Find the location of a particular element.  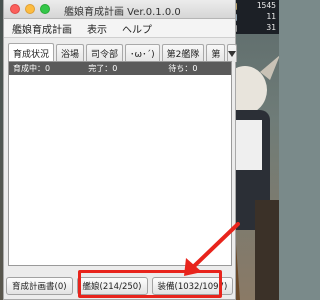

menu-bar: 艦娘育成計画 表示 ヘルプ is located at coordinates (119, 28).